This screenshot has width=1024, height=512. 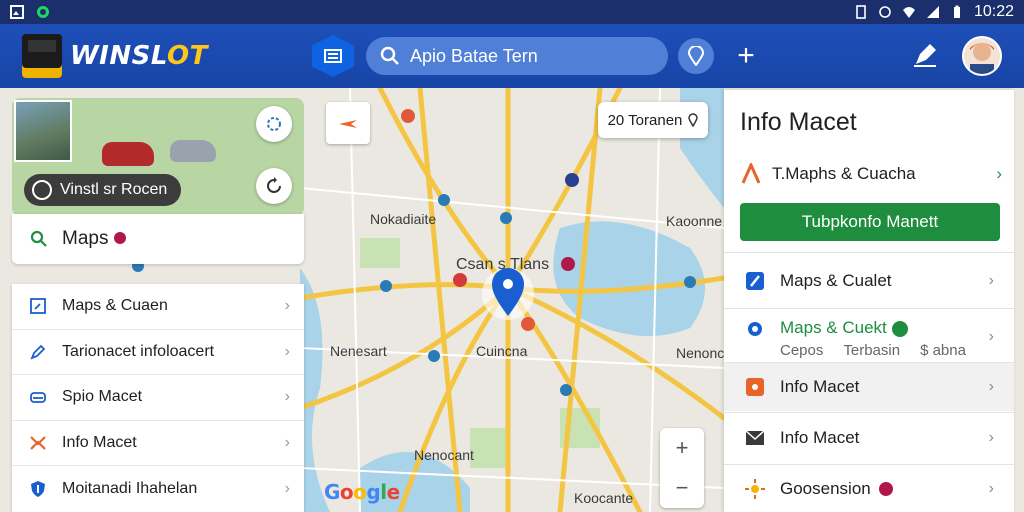 What do you see at coordinates (932, 12) in the screenshot?
I see `signal-icon` at bounding box center [932, 12].